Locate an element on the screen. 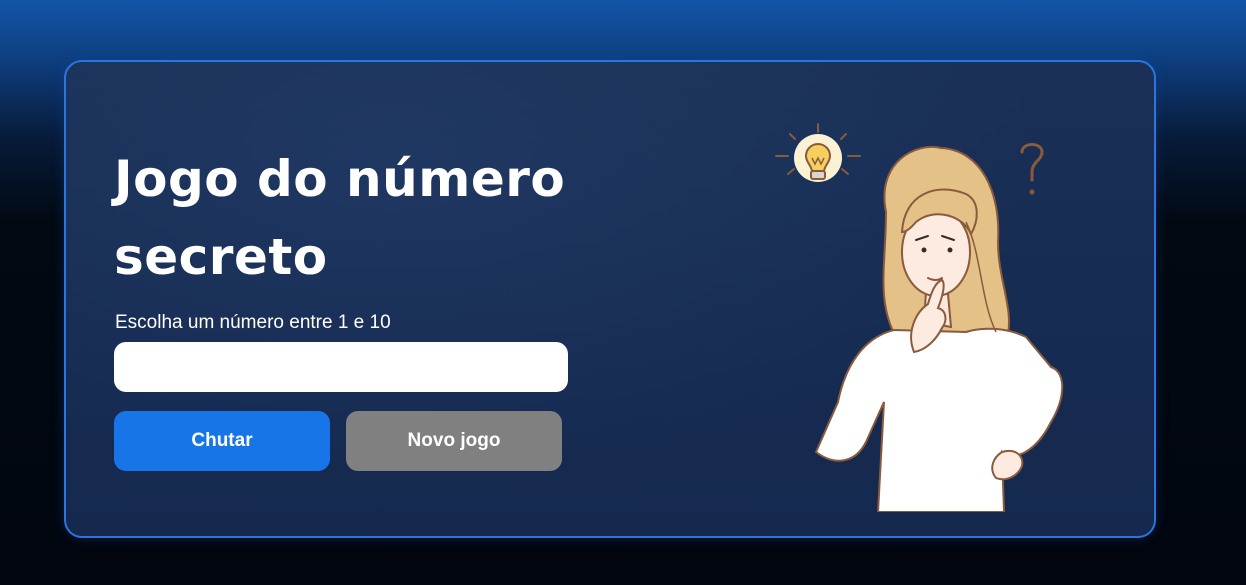 Image resolution: width=1246 pixels, height=585 pixels. lightbulb-icon is located at coordinates (818, 152).